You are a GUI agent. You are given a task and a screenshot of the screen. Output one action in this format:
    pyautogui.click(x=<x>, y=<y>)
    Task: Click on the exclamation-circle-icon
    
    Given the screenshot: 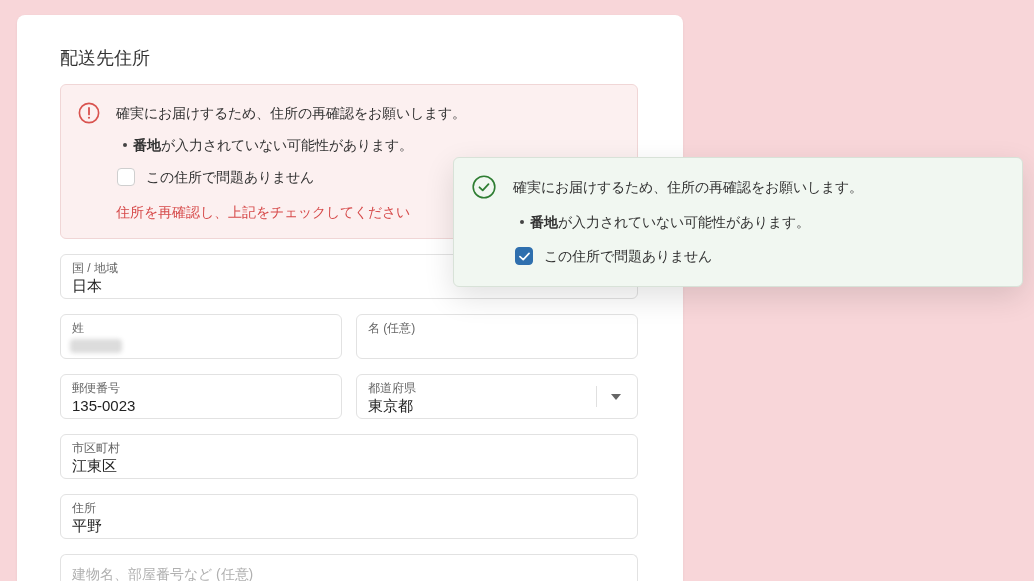 What is the action you would take?
    pyautogui.click(x=89, y=113)
    